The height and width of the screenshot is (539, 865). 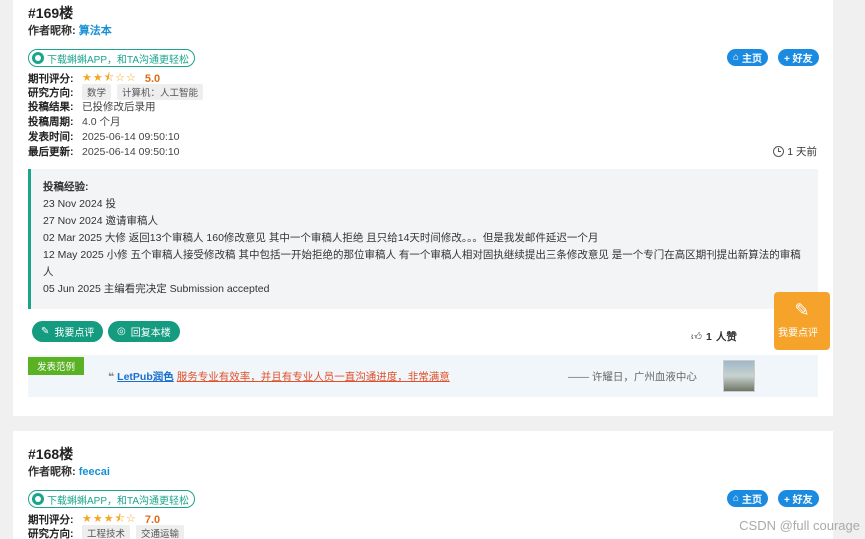 What do you see at coordinates (79, 204) in the screenshot?
I see `experience-line: 23 Nov 2024 投` at bounding box center [79, 204].